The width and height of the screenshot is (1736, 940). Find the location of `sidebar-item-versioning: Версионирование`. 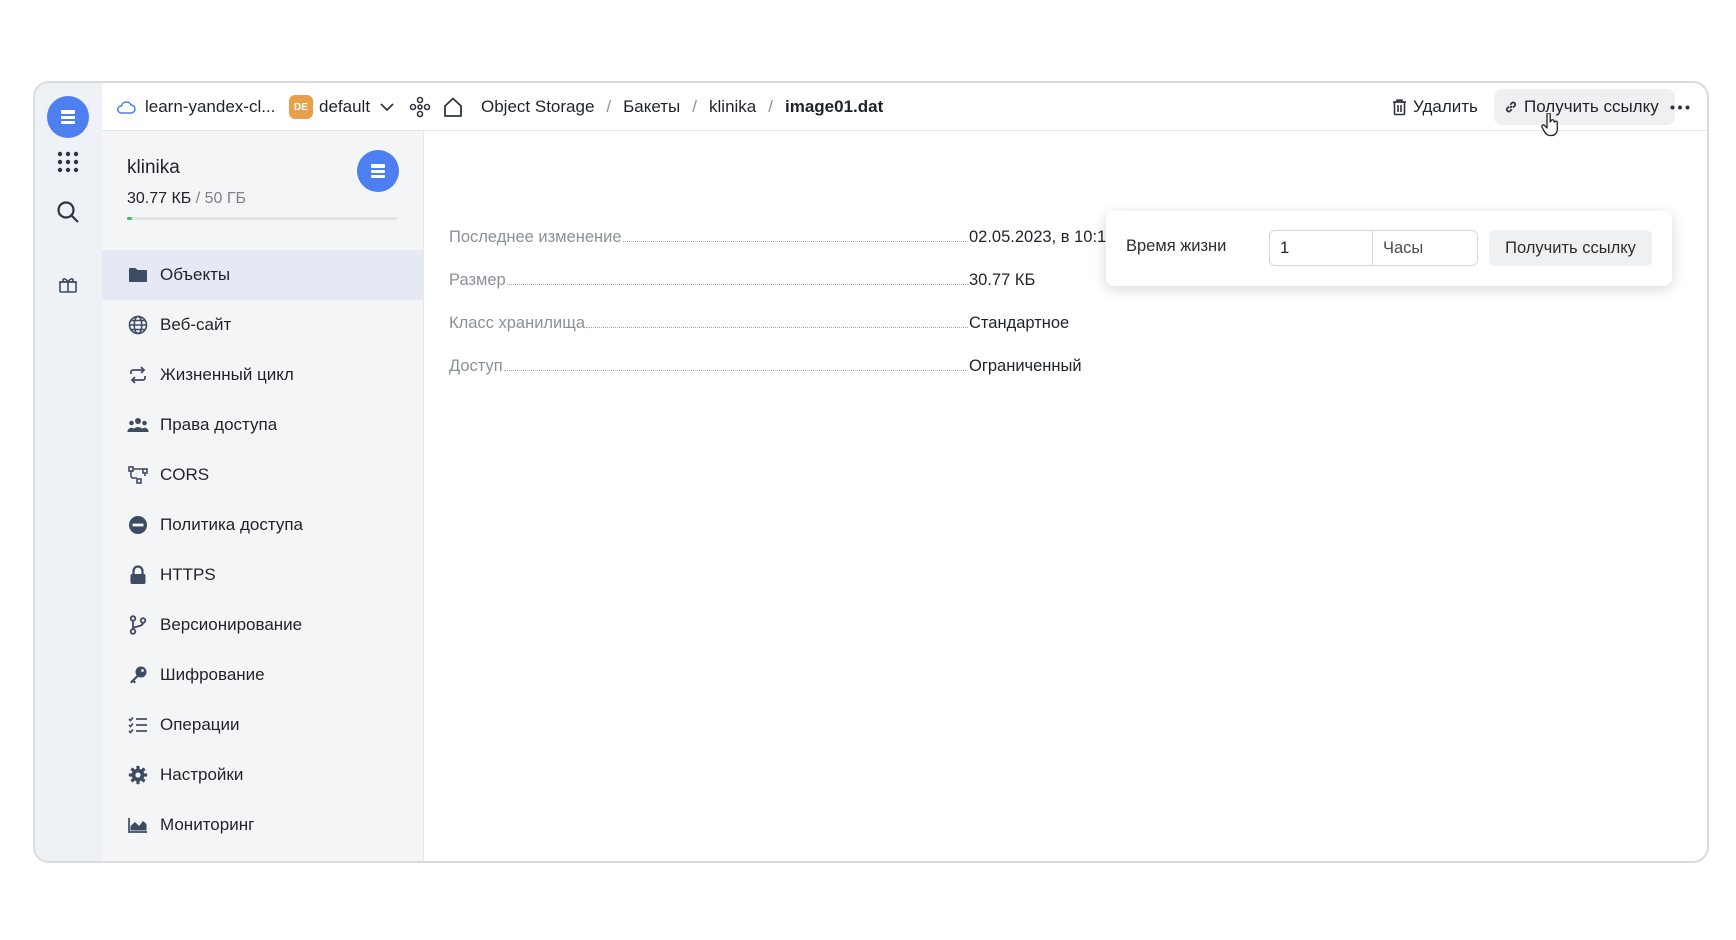

sidebar-item-versioning: Версионирование is located at coordinates (262, 625).